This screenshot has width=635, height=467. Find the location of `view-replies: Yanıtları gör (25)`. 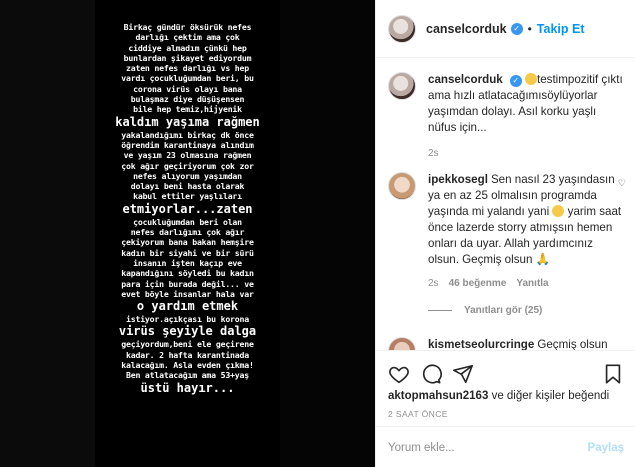

view-replies: Yanıtları gör (25) is located at coordinates (527, 310).